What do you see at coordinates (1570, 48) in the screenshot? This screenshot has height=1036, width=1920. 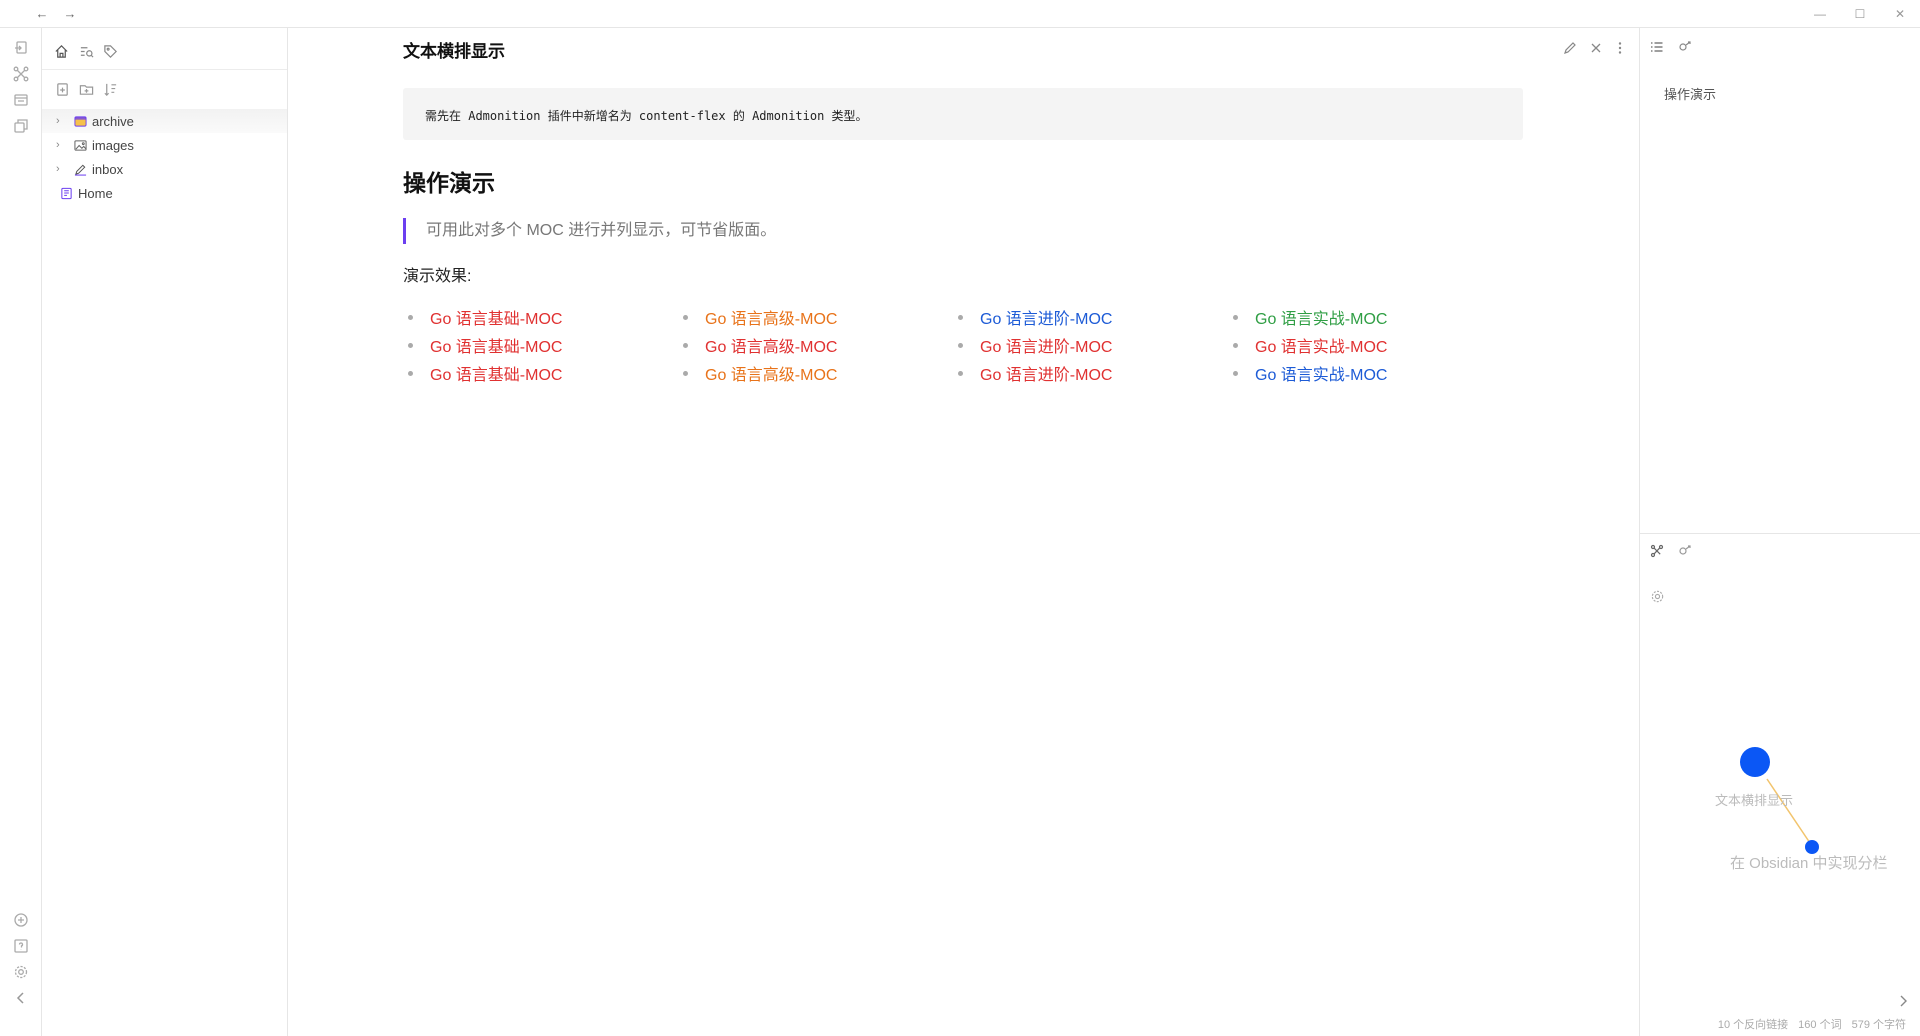 I see `edit-pencil-icon` at bounding box center [1570, 48].